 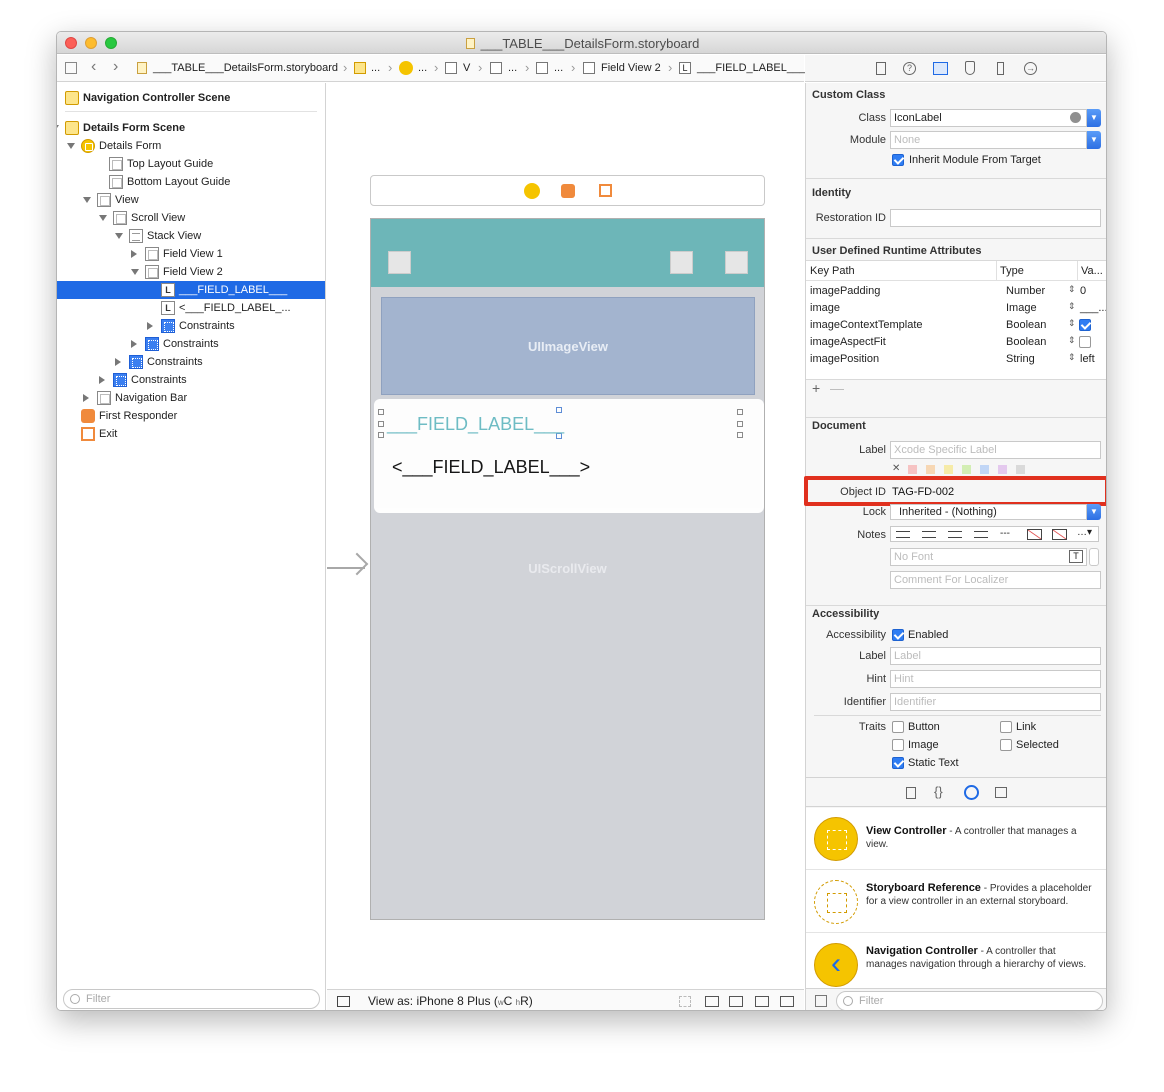 What do you see at coordinates (491, 467) in the screenshot?
I see `field-value-label: <___FIELD_LABEL___>` at bounding box center [491, 467].